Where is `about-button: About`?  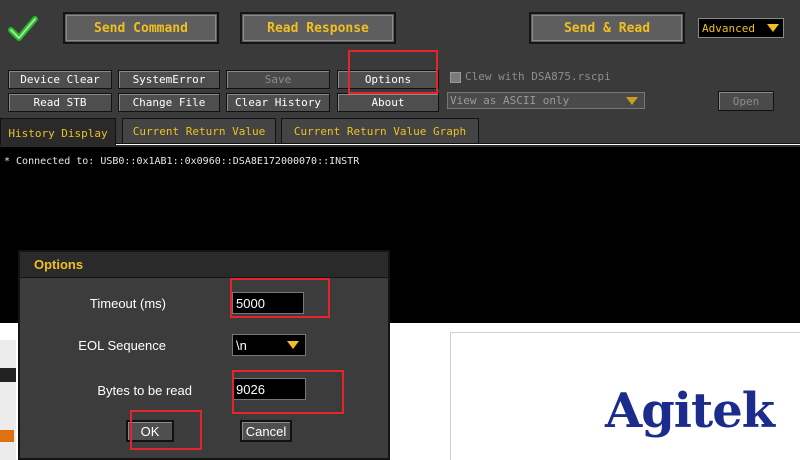
about-button: About is located at coordinates (388, 102).